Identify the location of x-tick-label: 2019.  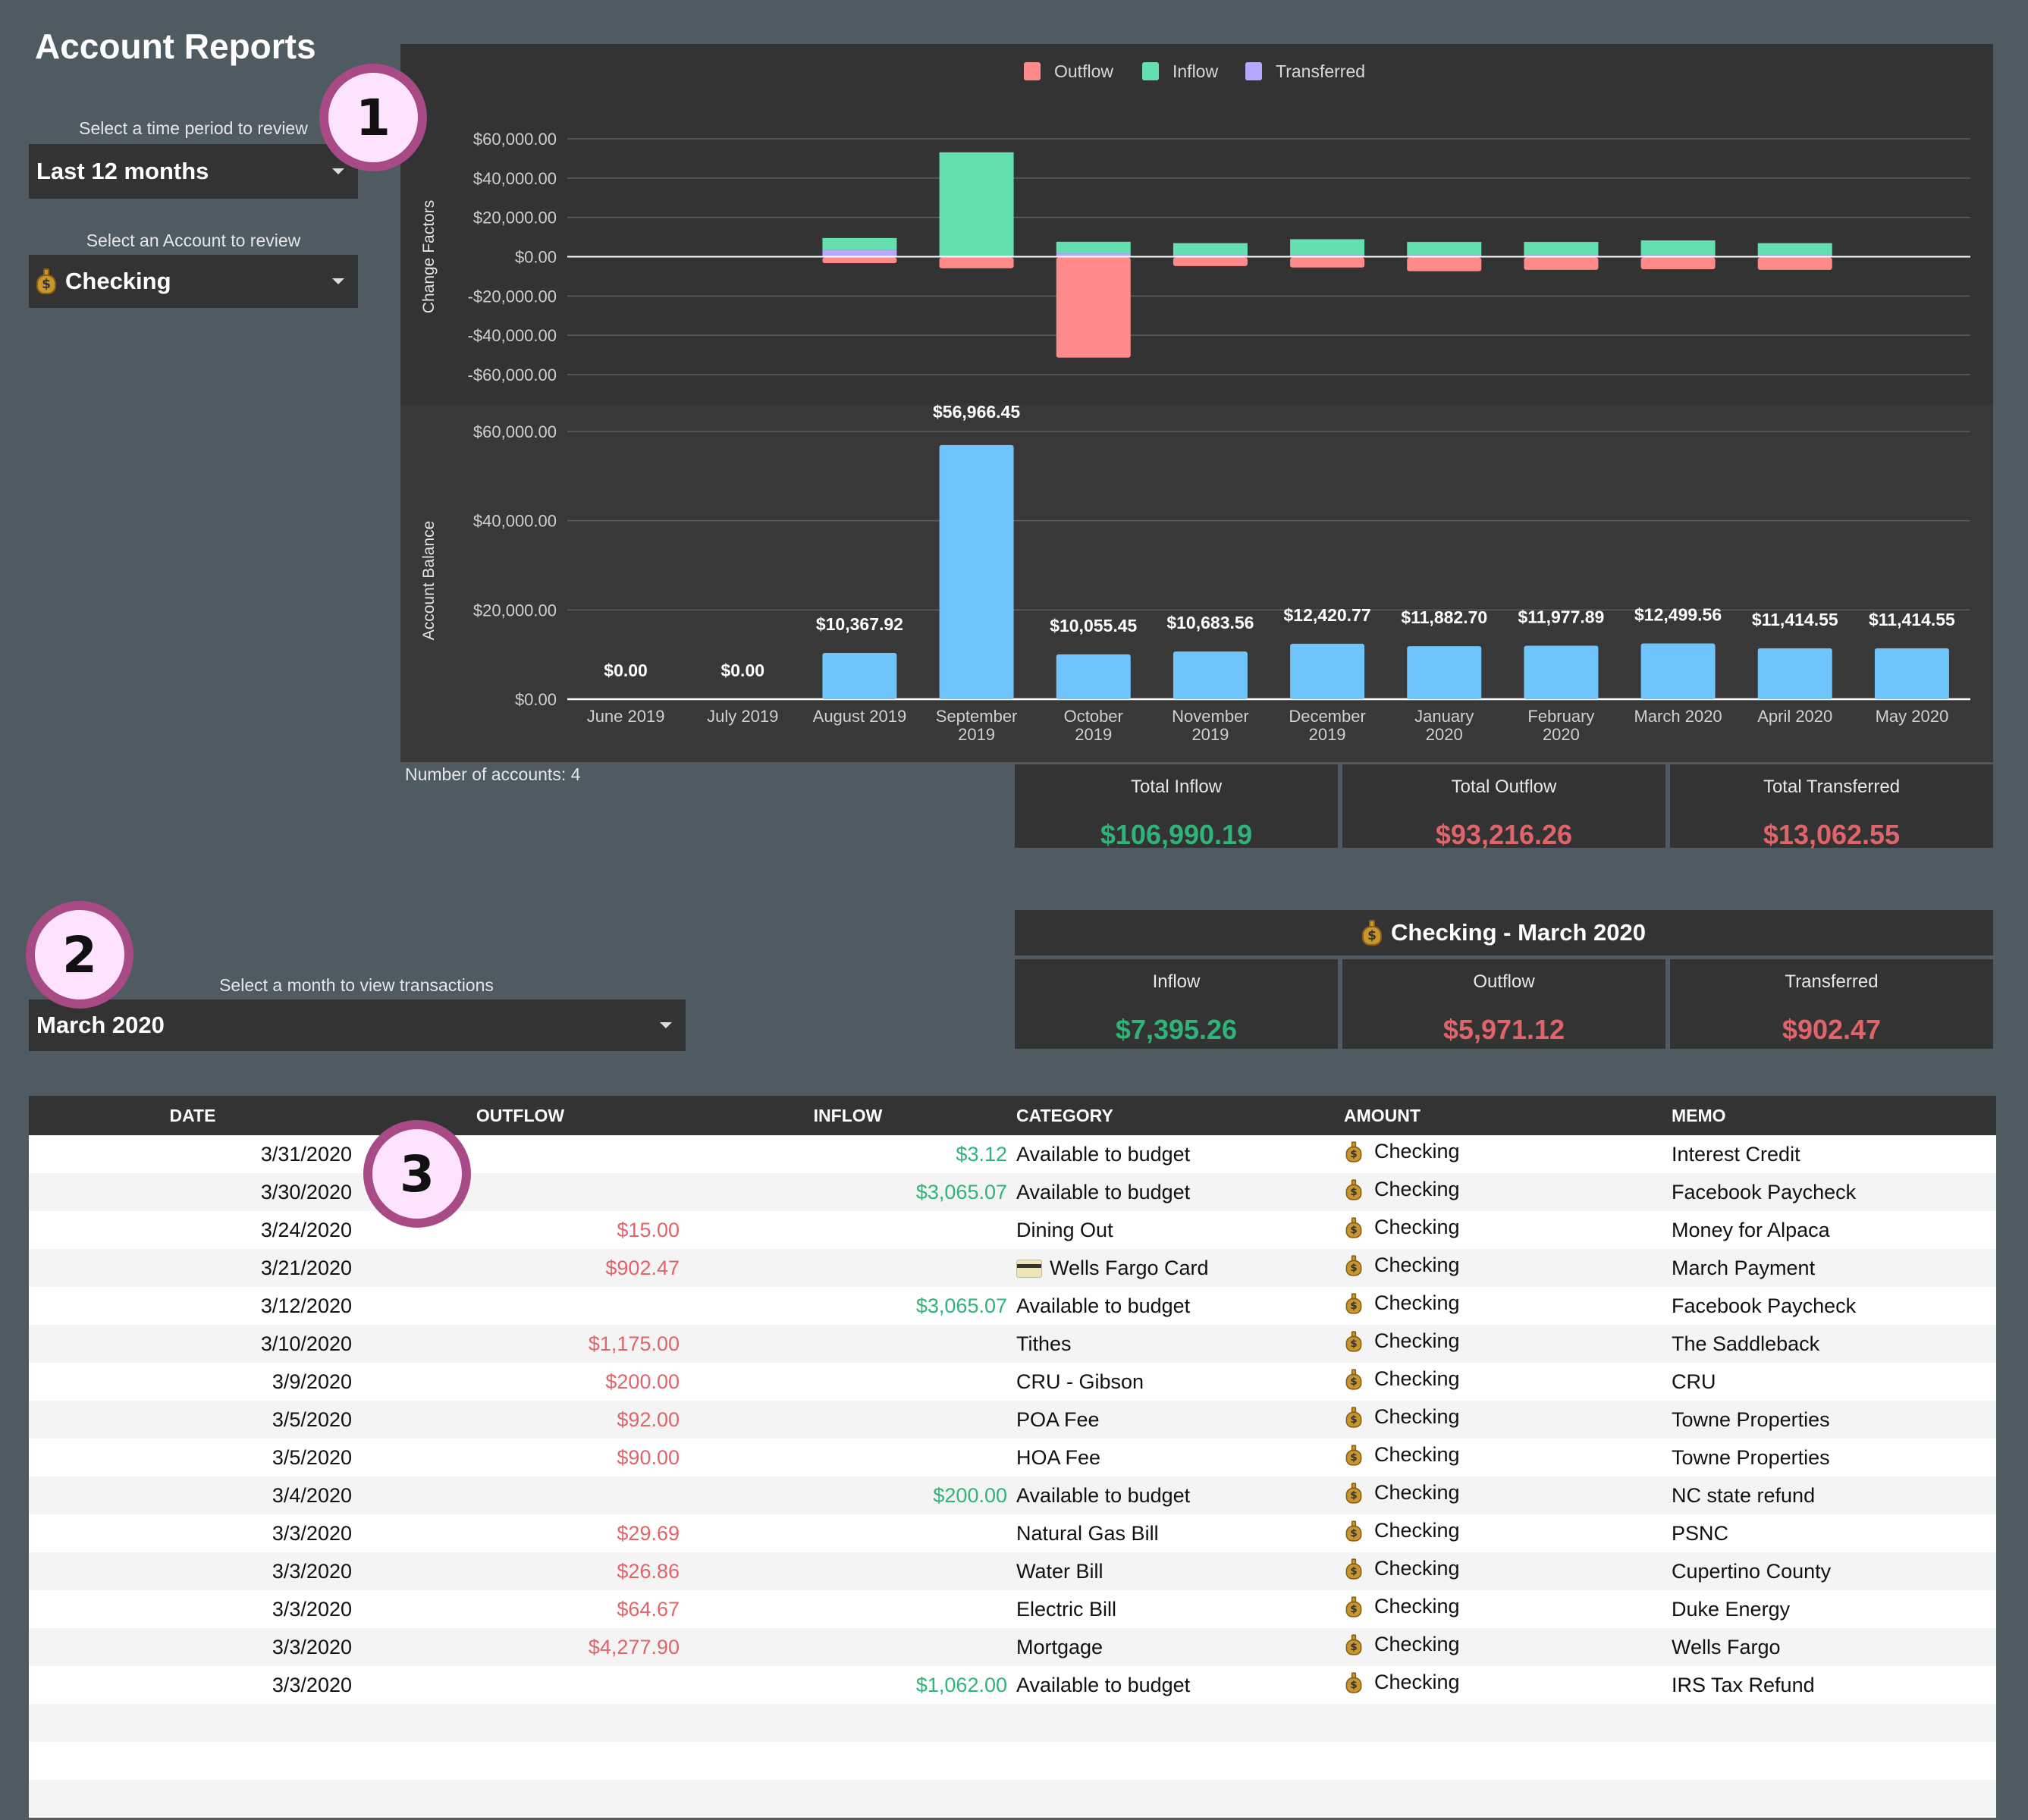
(976, 734).